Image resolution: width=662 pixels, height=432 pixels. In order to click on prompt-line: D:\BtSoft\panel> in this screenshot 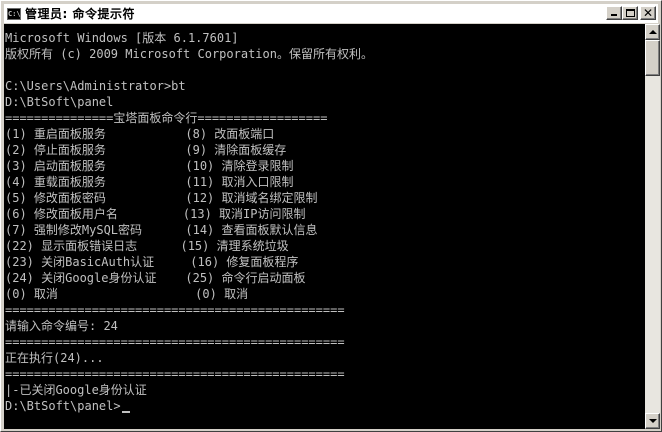, I will do `click(325, 406)`.